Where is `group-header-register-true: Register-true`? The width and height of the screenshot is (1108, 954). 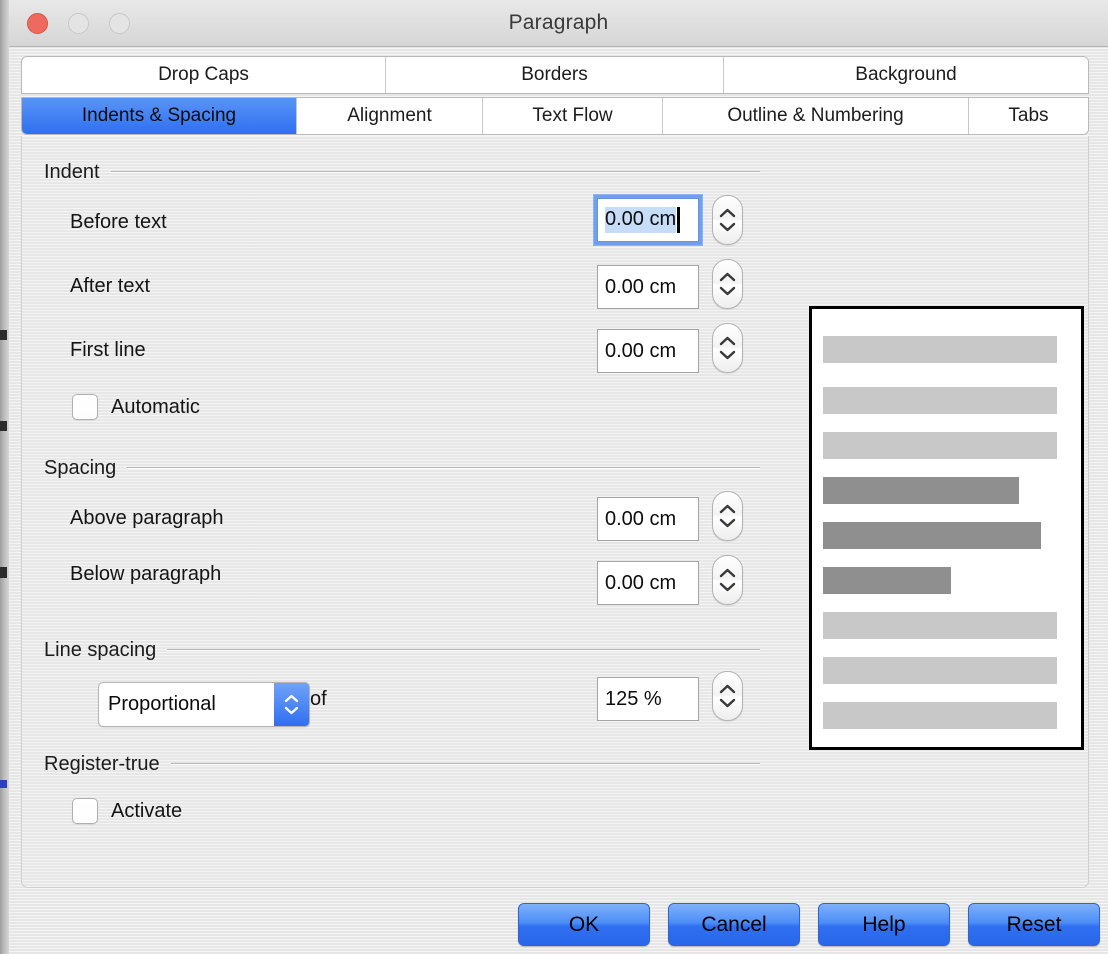 group-header-register-true: Register-true is located at coordinates (402, 764).